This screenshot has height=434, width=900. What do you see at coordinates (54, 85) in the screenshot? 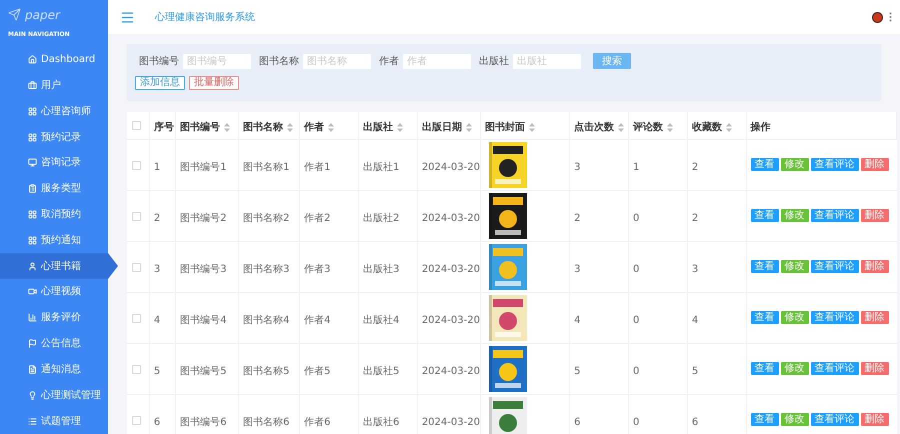
I see `sidebar-item: 用户` at bounding box center [54, 85].